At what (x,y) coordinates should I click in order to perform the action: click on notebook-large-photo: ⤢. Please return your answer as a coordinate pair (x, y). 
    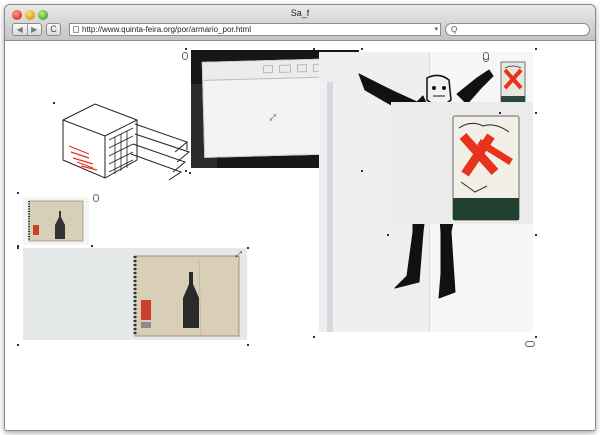
    Looking at the image, I should click on (135, 294).